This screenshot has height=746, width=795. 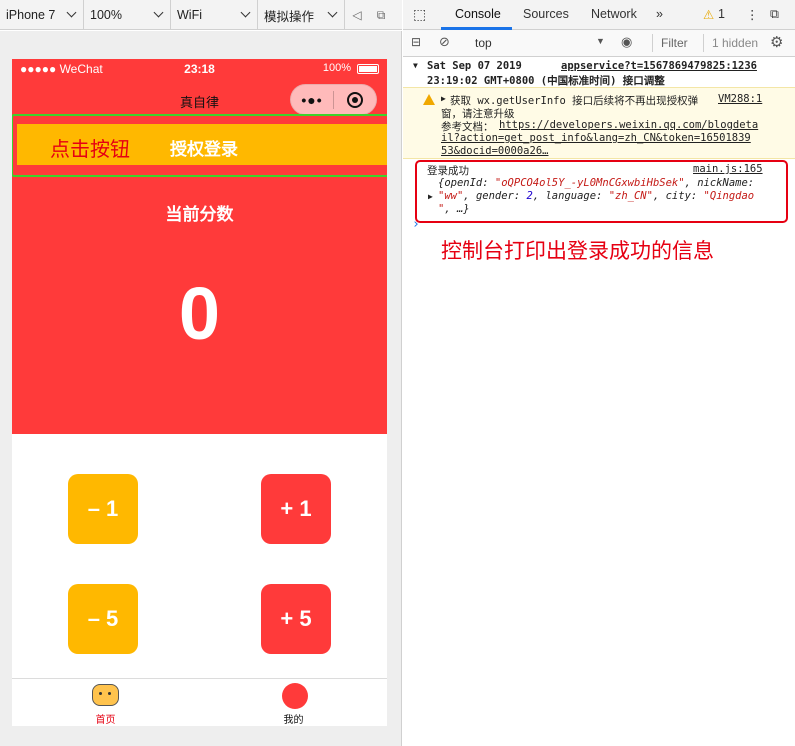 What do you see at coordinates (659, 14) in the screenshot?
I see `more-tabs-icon: »` at bounding box center [659, 14].